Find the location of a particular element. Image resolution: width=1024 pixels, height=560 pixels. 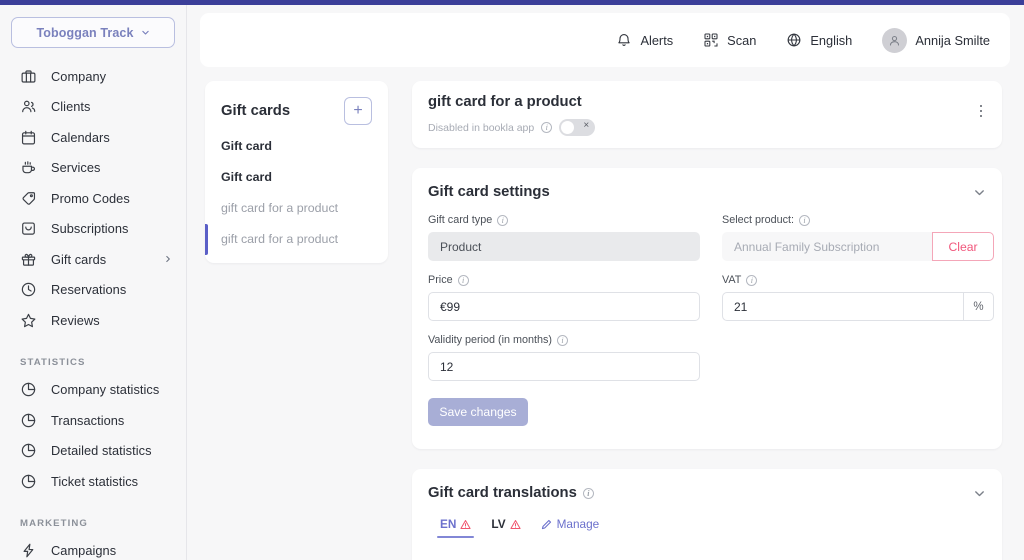

scan-button: Scan is located at coordinates (729, 40).